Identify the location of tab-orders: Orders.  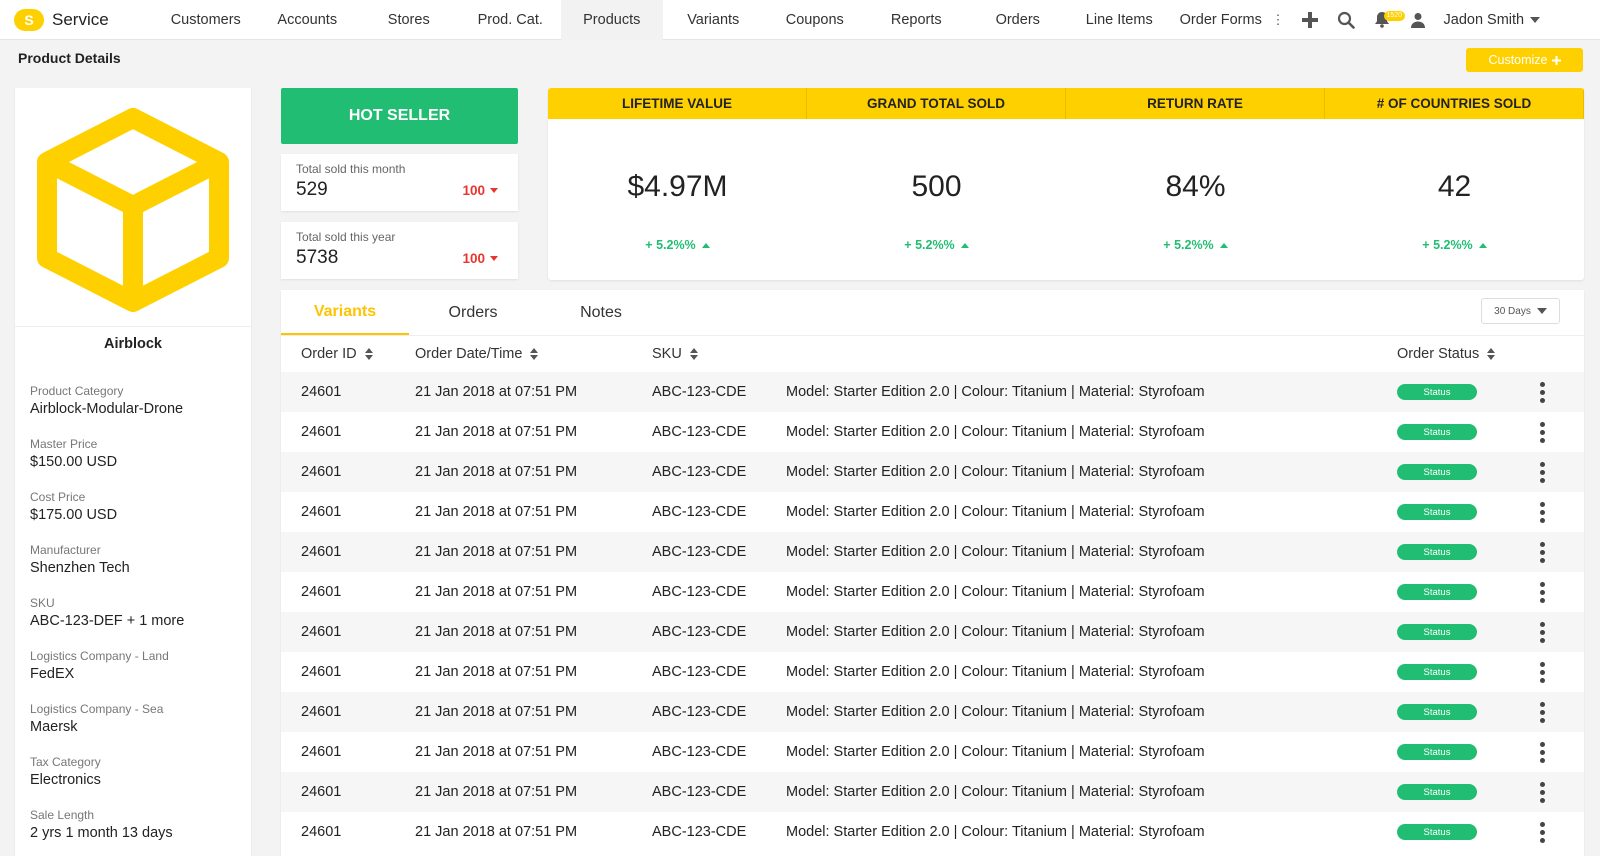
(473, 312).